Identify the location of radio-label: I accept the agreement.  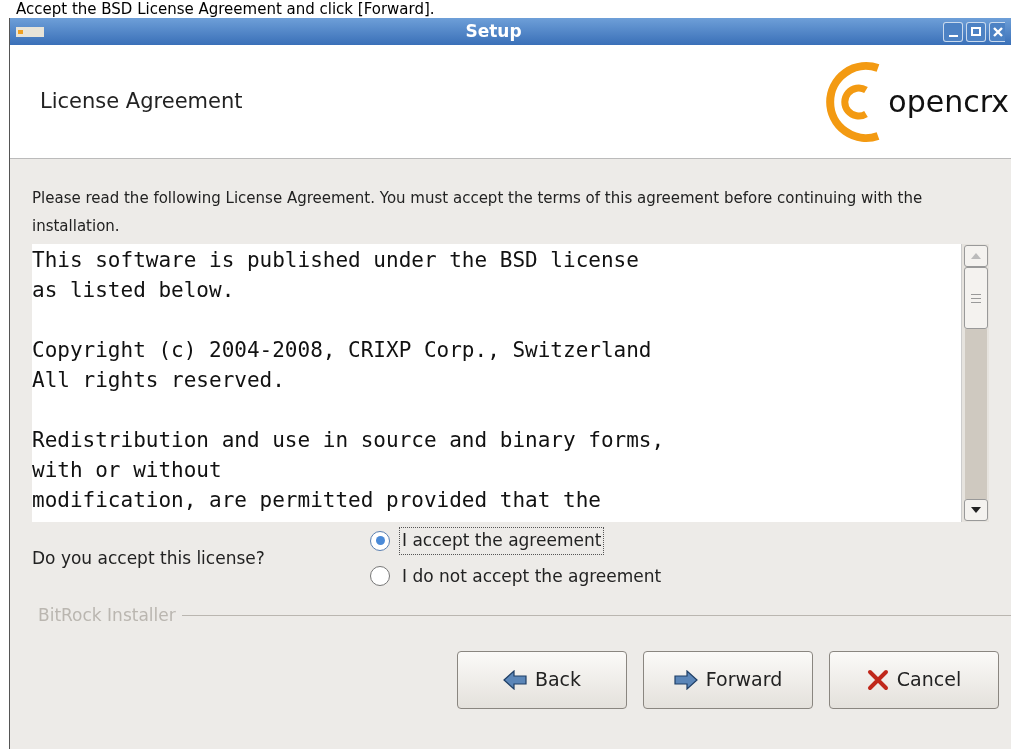
(502, 541).